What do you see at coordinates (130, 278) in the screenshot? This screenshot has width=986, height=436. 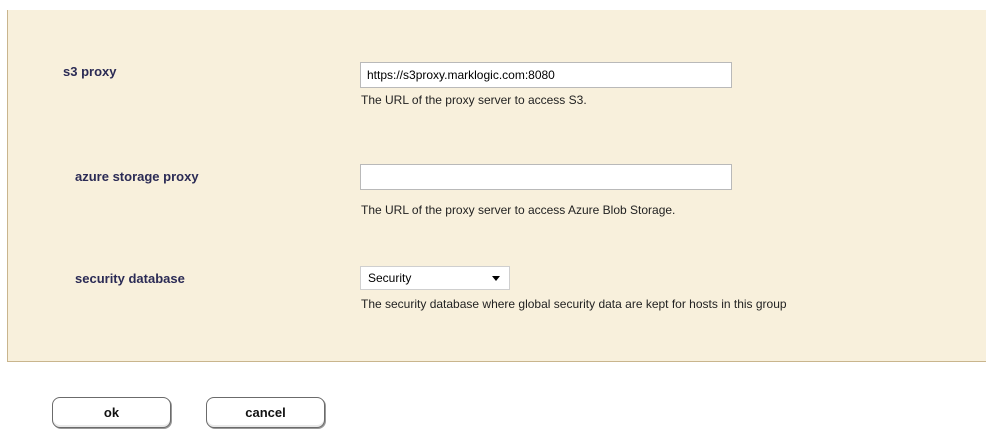 I see `security-database-label: security database` at bounding box center [130, 278].